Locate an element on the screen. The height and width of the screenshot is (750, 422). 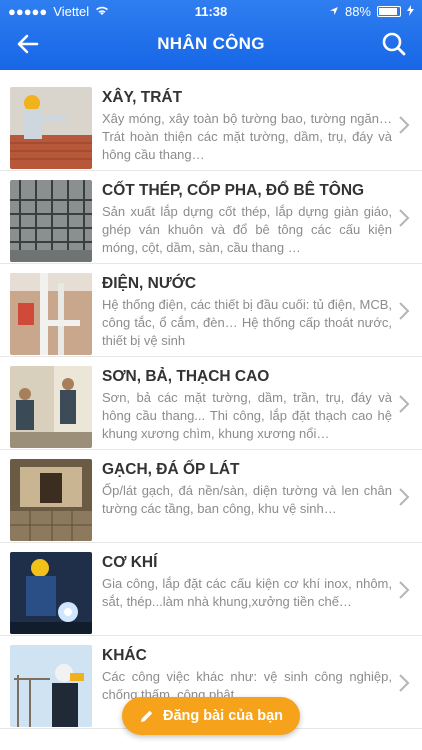
search-icon is located at coordinates (394, 44).